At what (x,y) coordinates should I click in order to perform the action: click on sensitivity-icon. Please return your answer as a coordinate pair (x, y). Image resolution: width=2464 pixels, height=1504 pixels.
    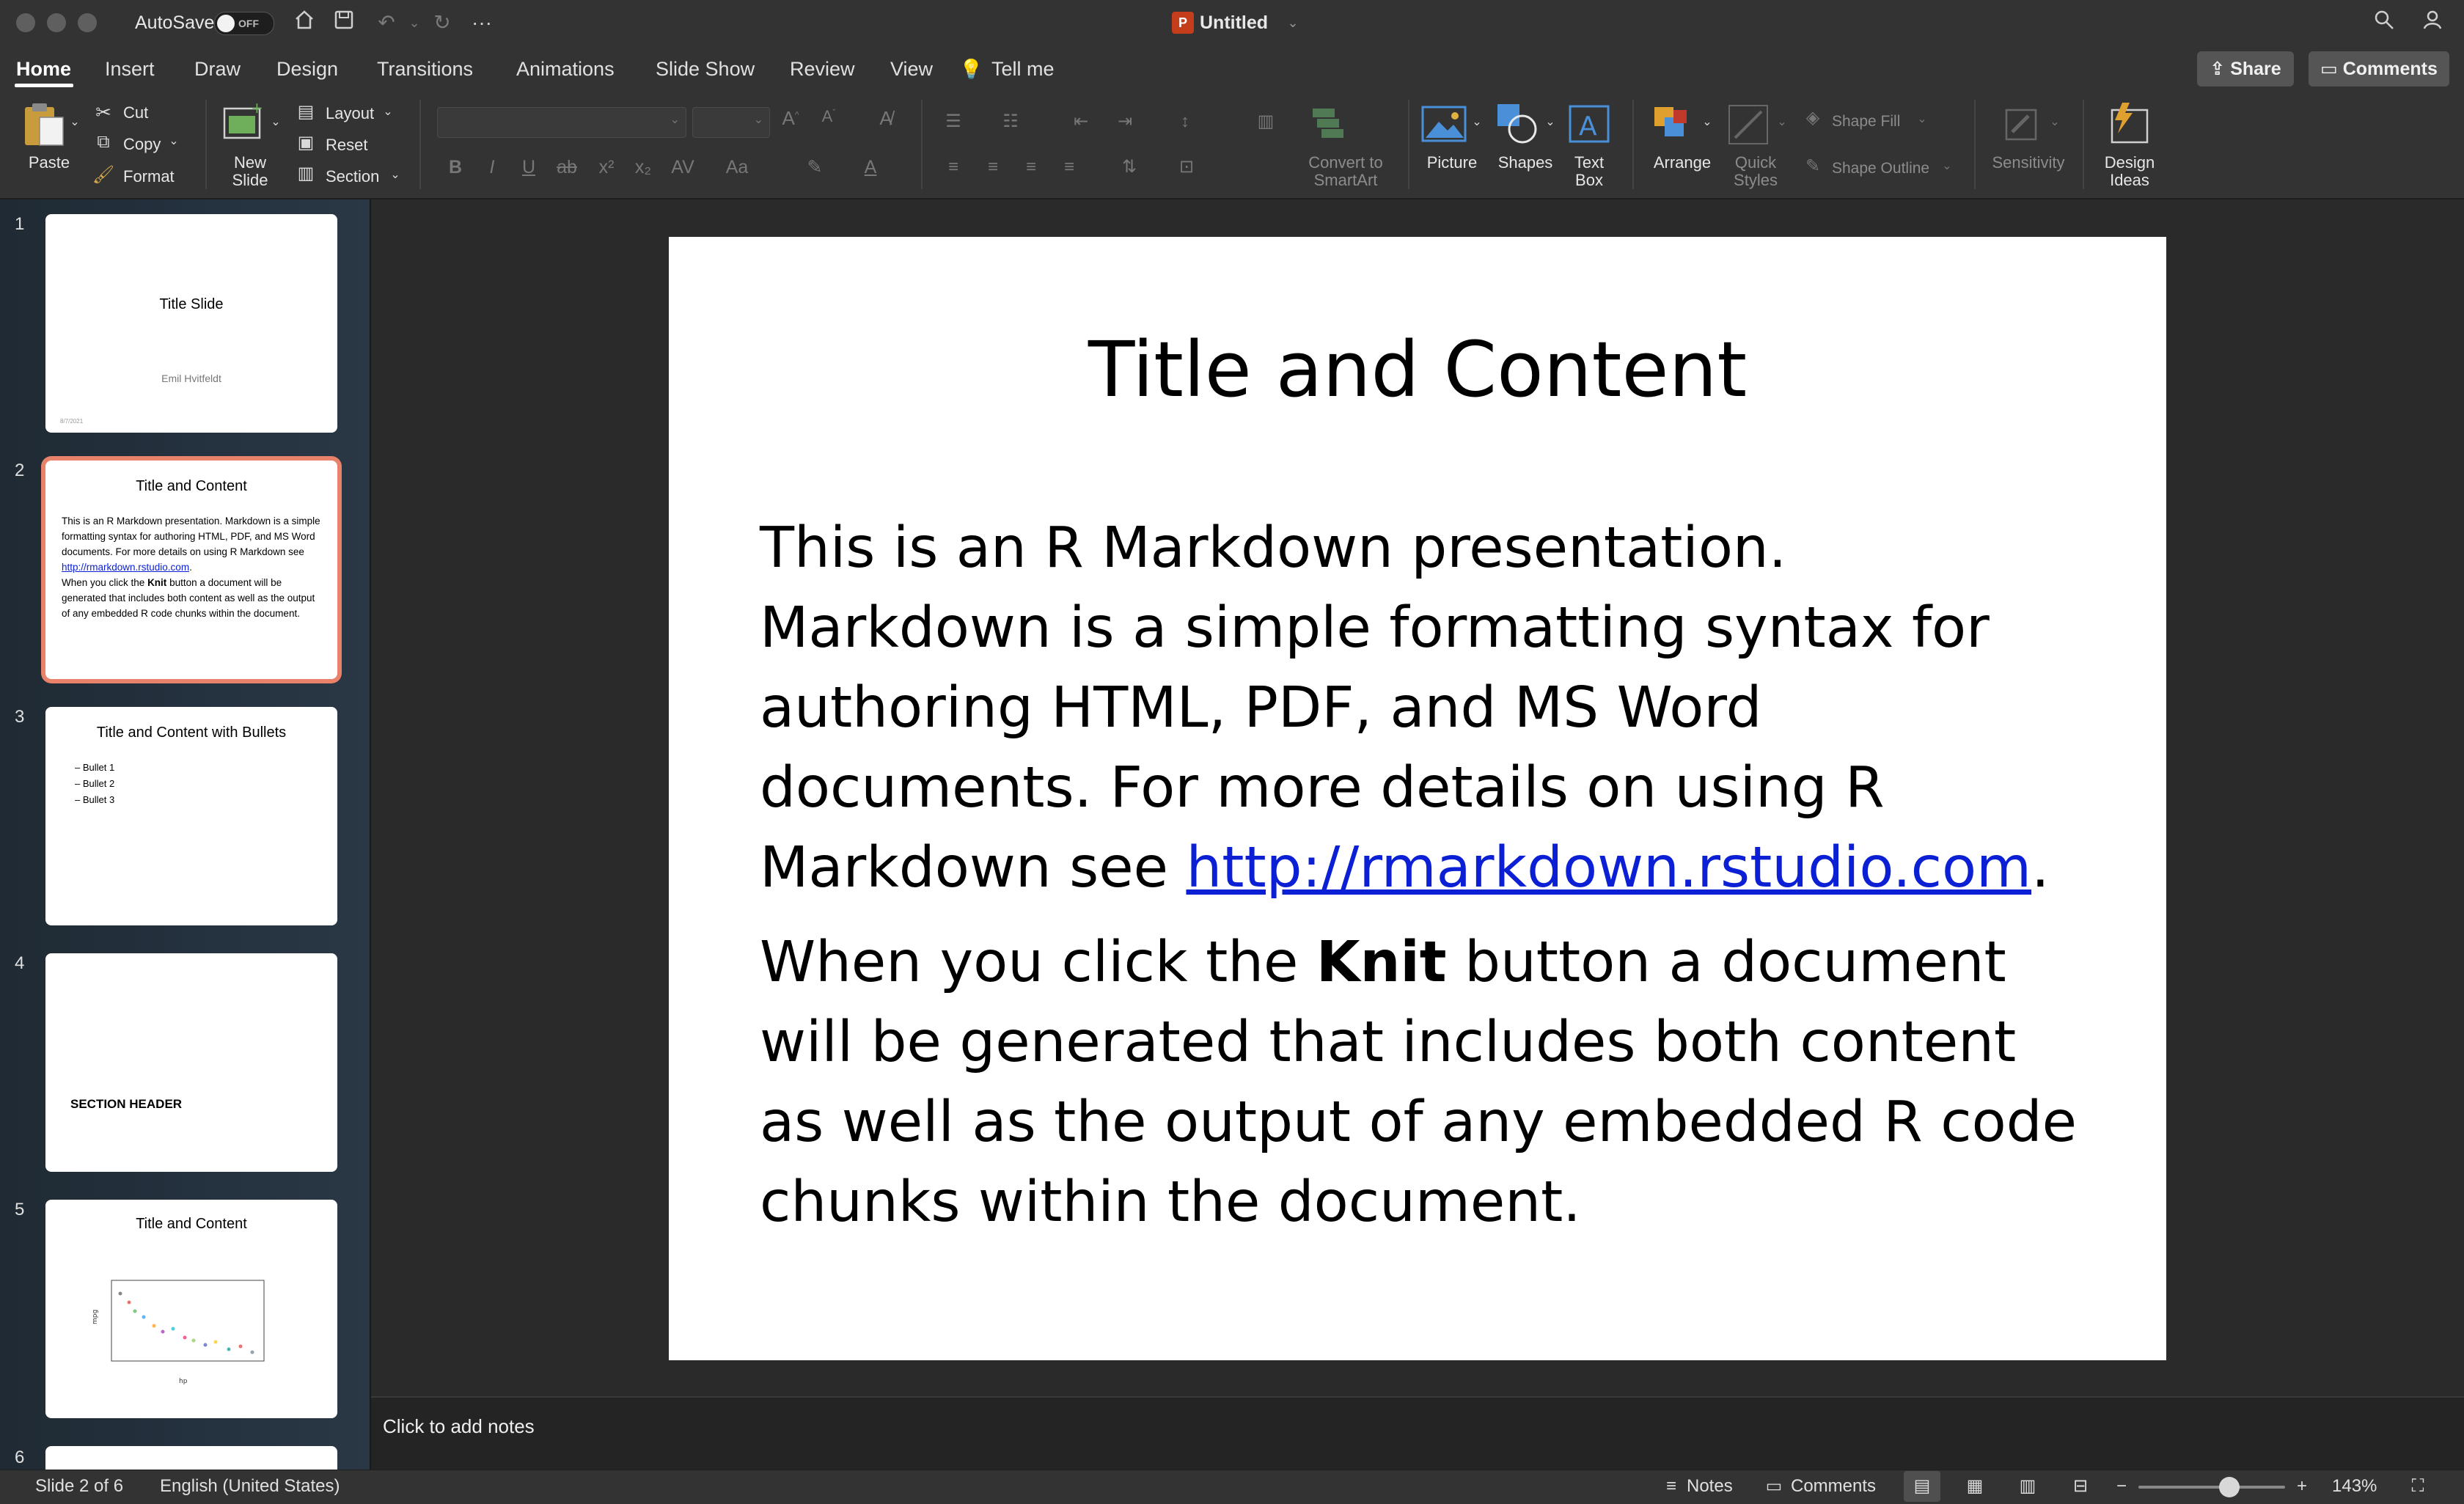
    Looking at the image, I should click on (2022, 123).